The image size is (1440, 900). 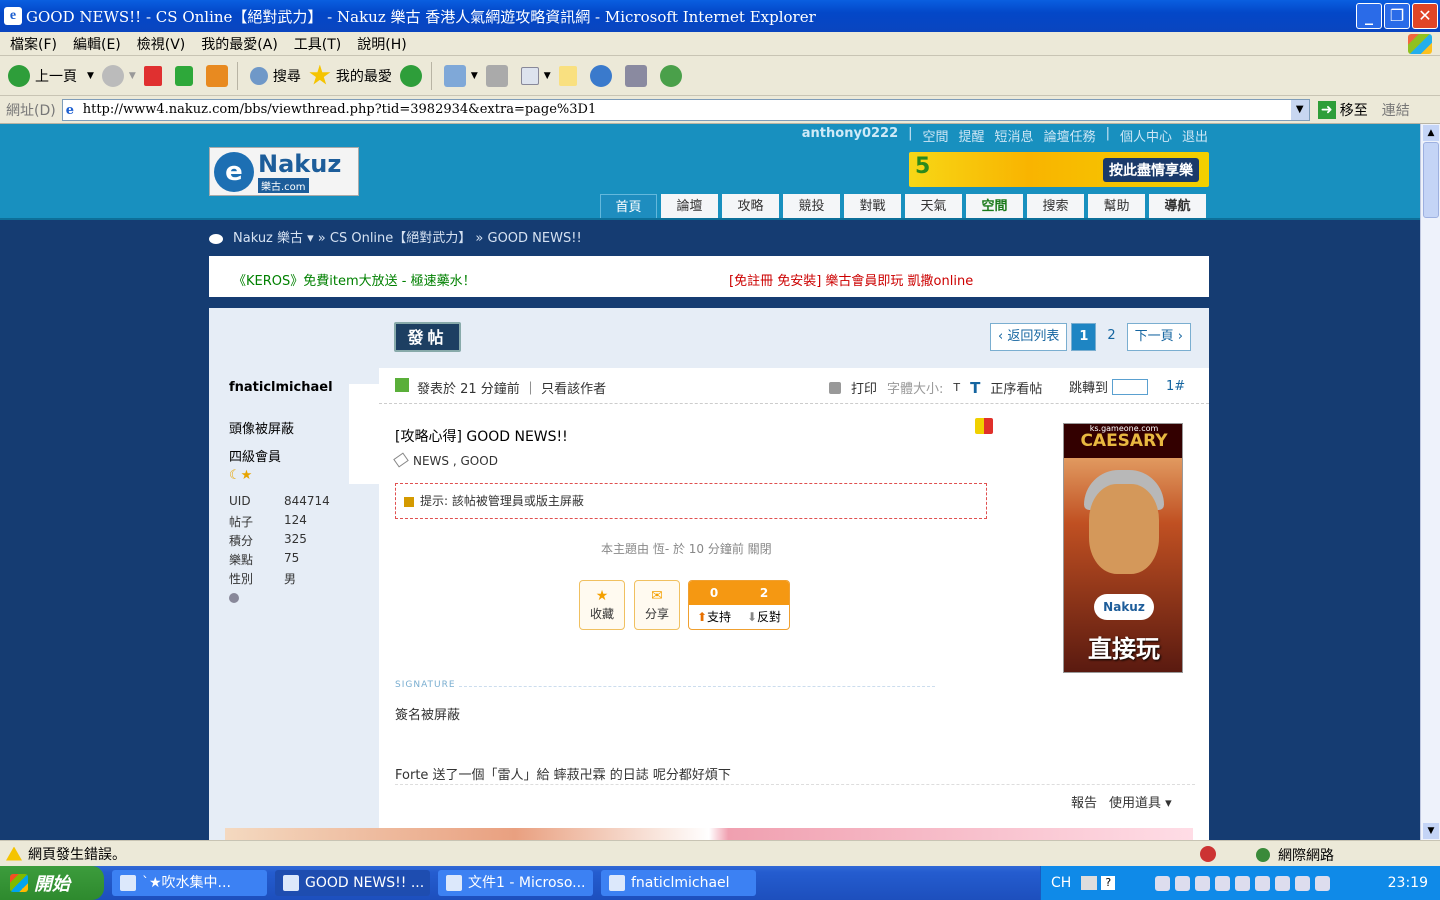 I want to click on tab-space: 空間, so click(x=994, y=207).